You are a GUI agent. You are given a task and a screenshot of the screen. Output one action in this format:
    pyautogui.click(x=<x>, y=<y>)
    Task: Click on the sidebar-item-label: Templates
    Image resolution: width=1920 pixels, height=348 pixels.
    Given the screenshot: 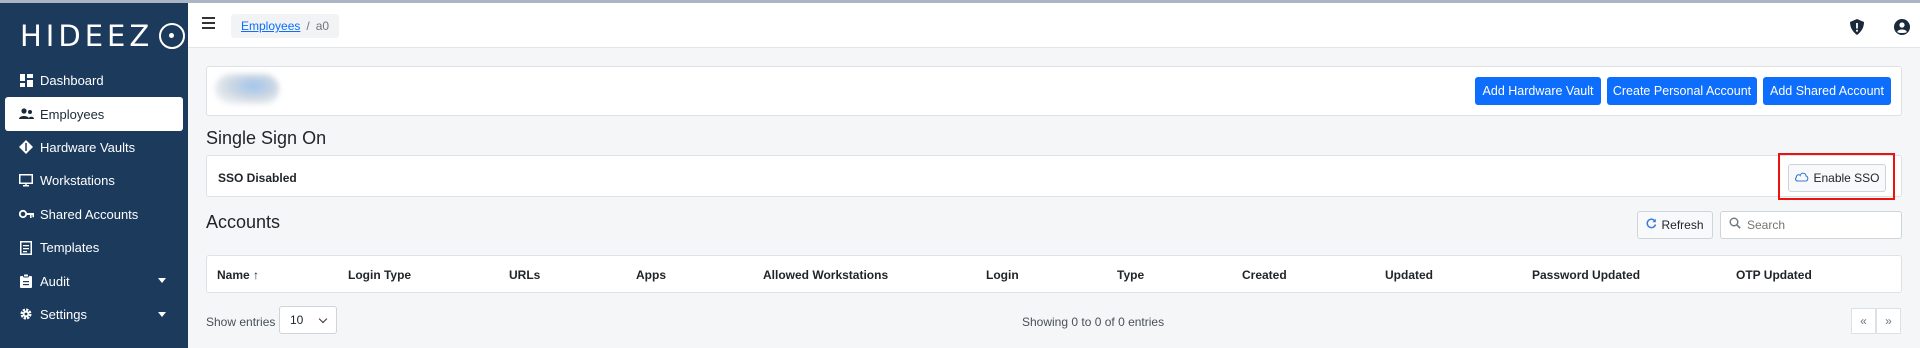 What is the action you would take?
    pyautogui.click(x=70, y=248)
    